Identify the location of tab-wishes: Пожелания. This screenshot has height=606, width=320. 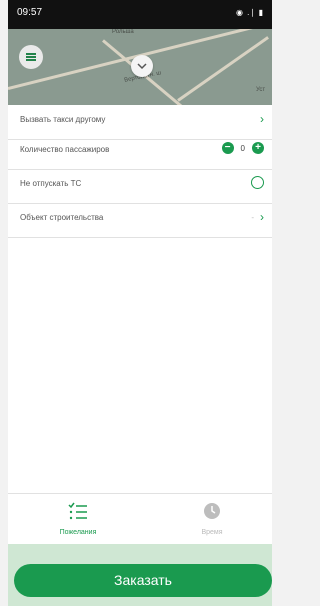
(78, 519).